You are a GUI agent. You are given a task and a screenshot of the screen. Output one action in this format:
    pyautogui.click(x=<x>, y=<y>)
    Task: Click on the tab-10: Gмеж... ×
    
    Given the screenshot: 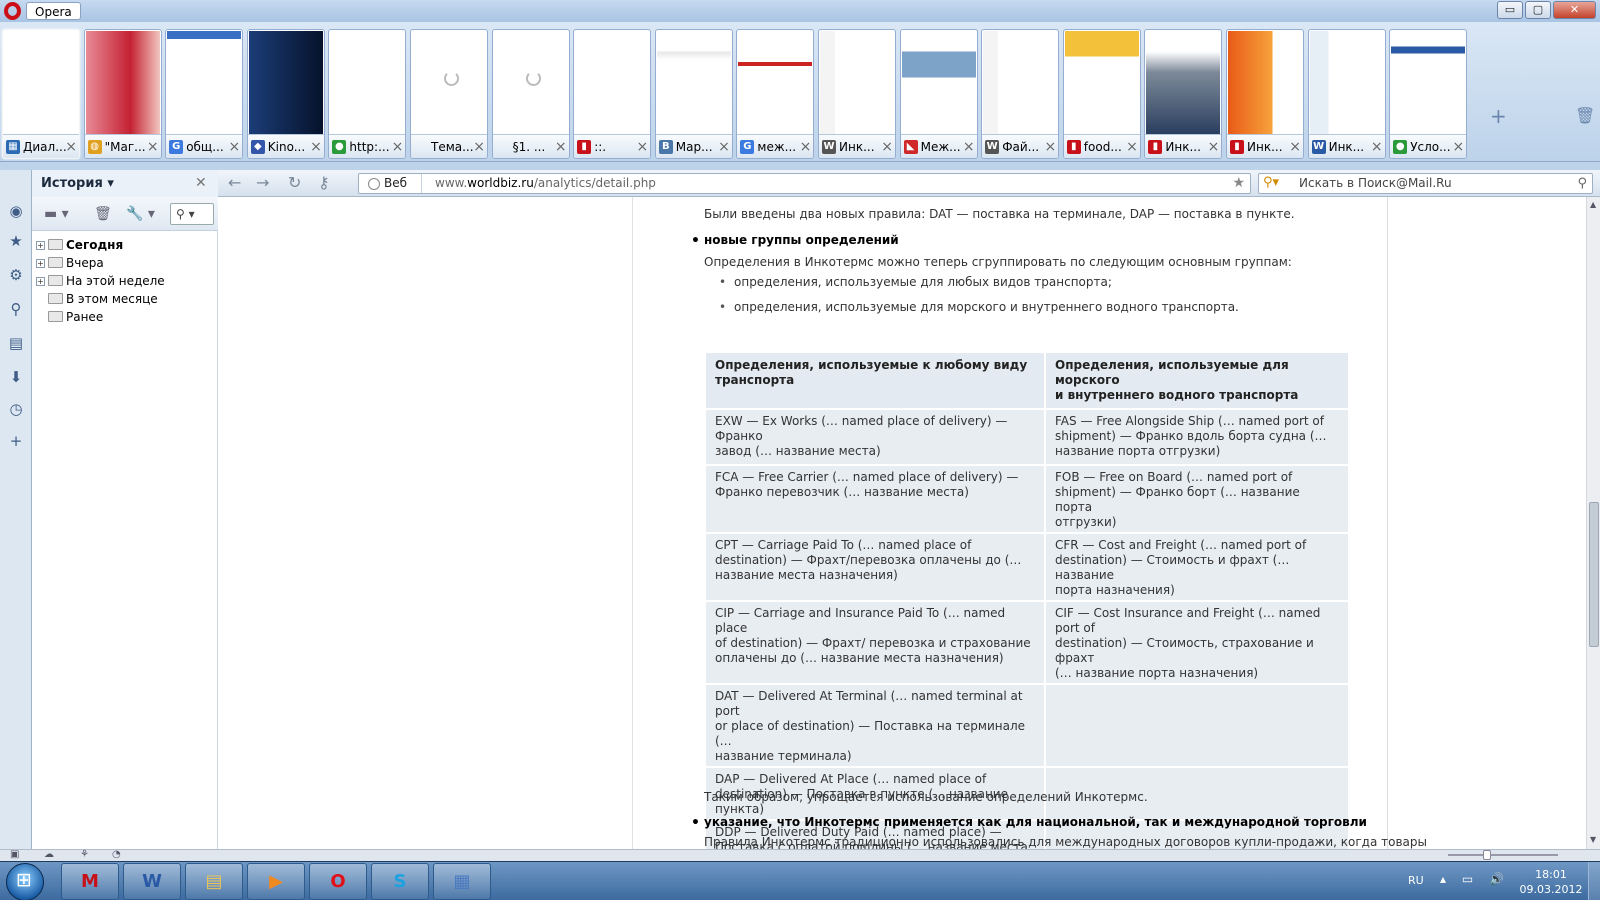 What is the action you would take?
    pyautogui.click(x=775, y=94)
    